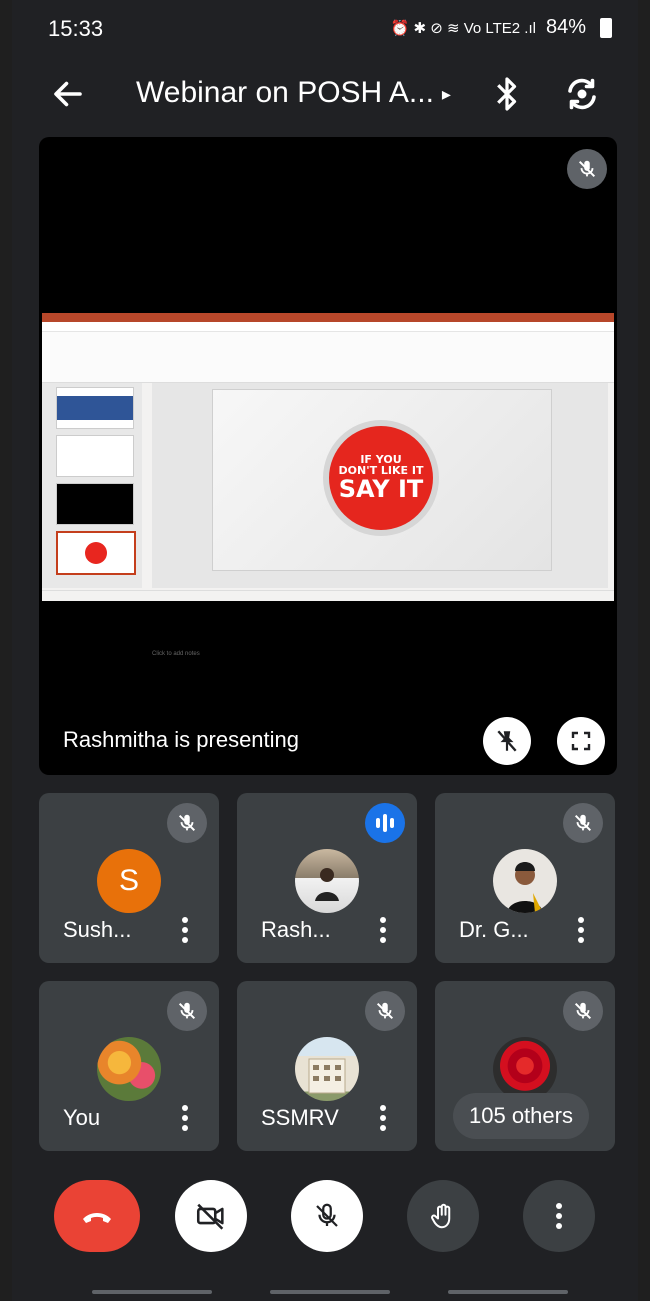 This screenshot has height=1301, width=650. I want to click on unpin-button, so click(507, 741).